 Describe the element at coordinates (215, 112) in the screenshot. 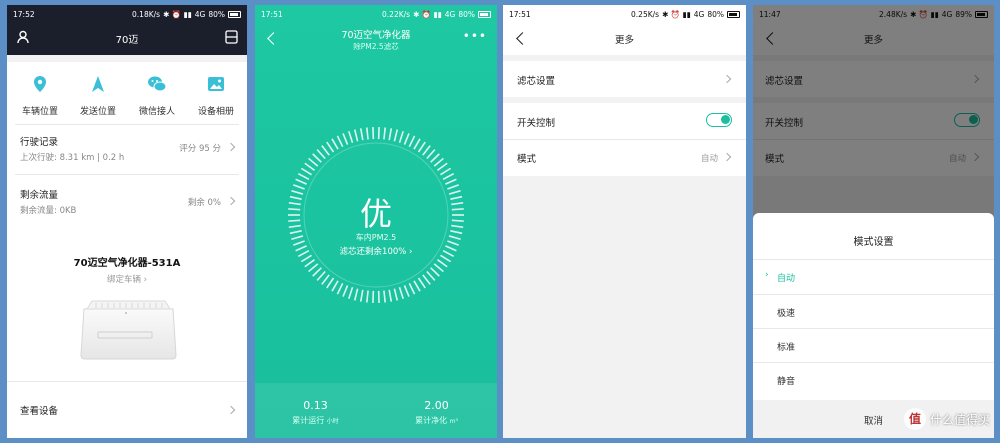

I see `action-label: 设备相册` at that location.